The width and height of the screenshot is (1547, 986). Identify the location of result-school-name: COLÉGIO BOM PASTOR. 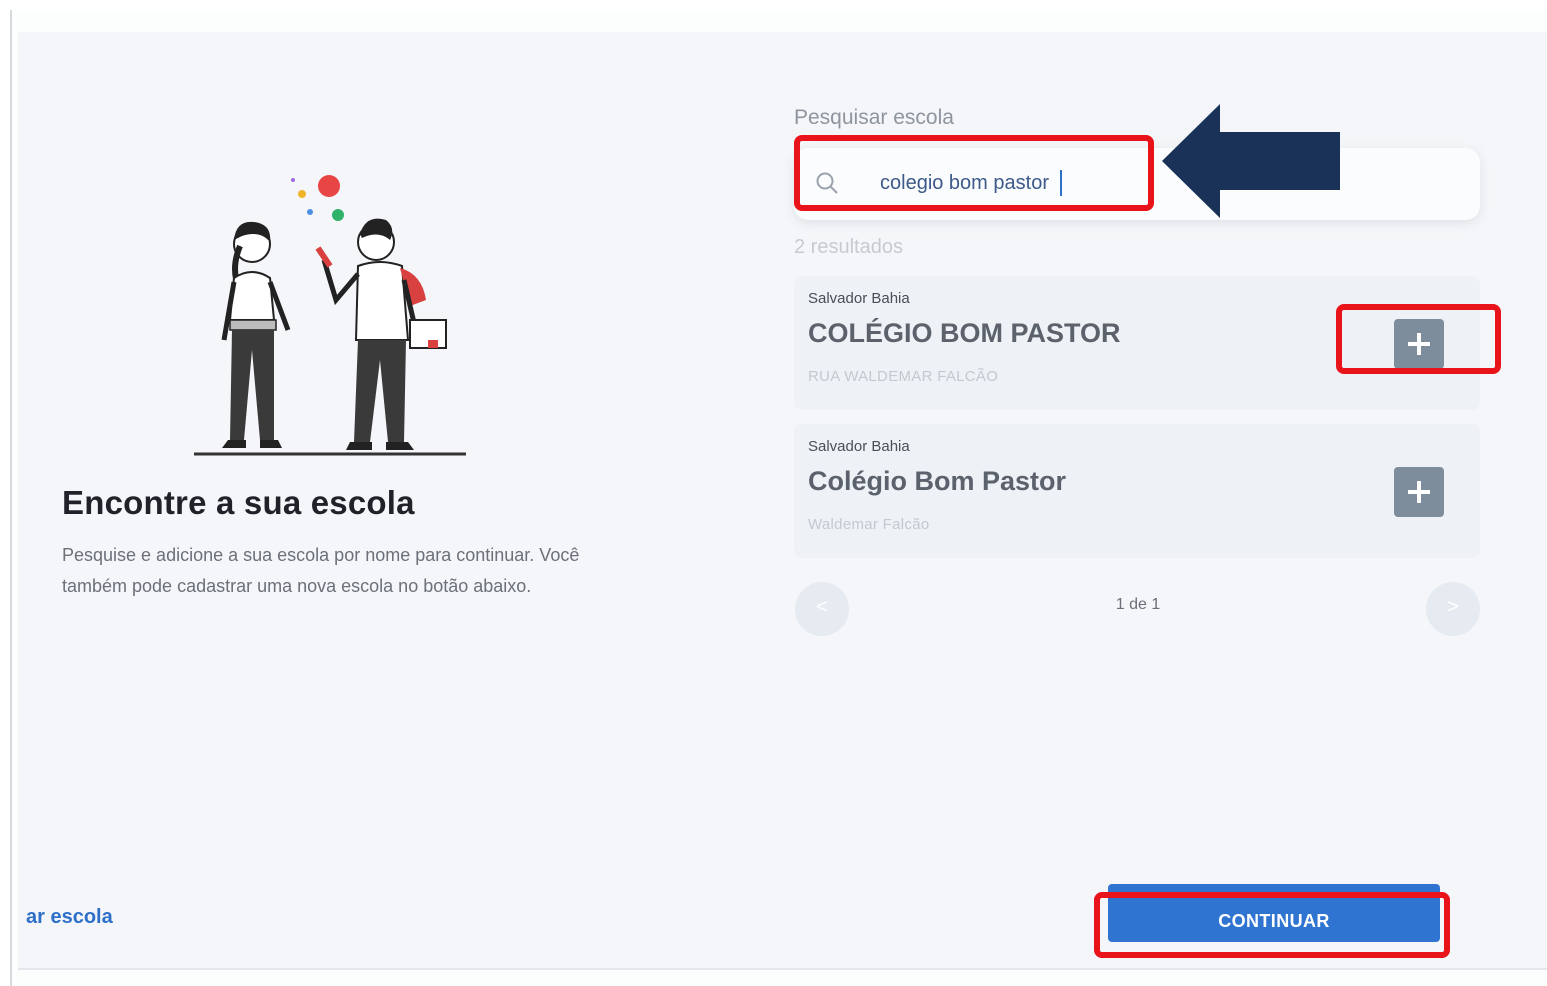
(964, 333).